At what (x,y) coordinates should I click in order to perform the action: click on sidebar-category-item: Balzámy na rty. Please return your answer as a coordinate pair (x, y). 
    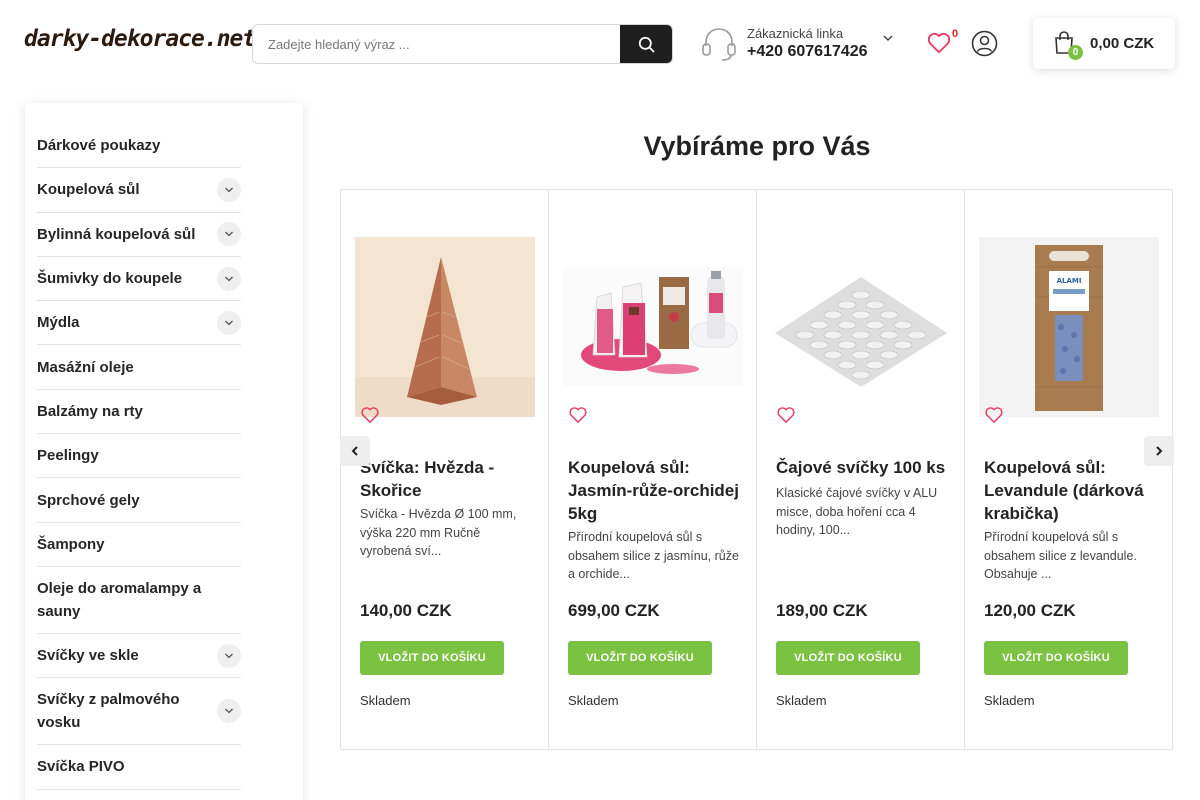
    Looking at the image, I should click on (139, 412).